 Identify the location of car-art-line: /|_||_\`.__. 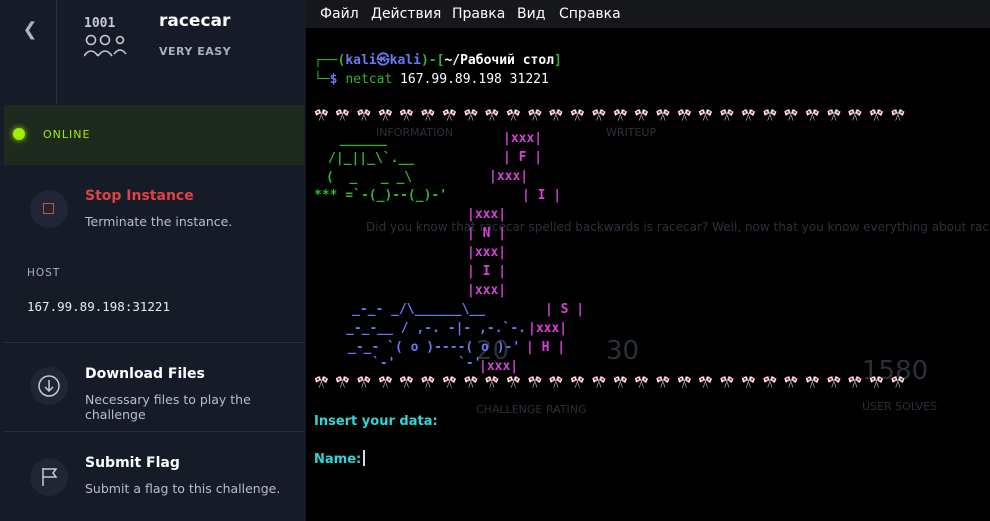
(371, 158).